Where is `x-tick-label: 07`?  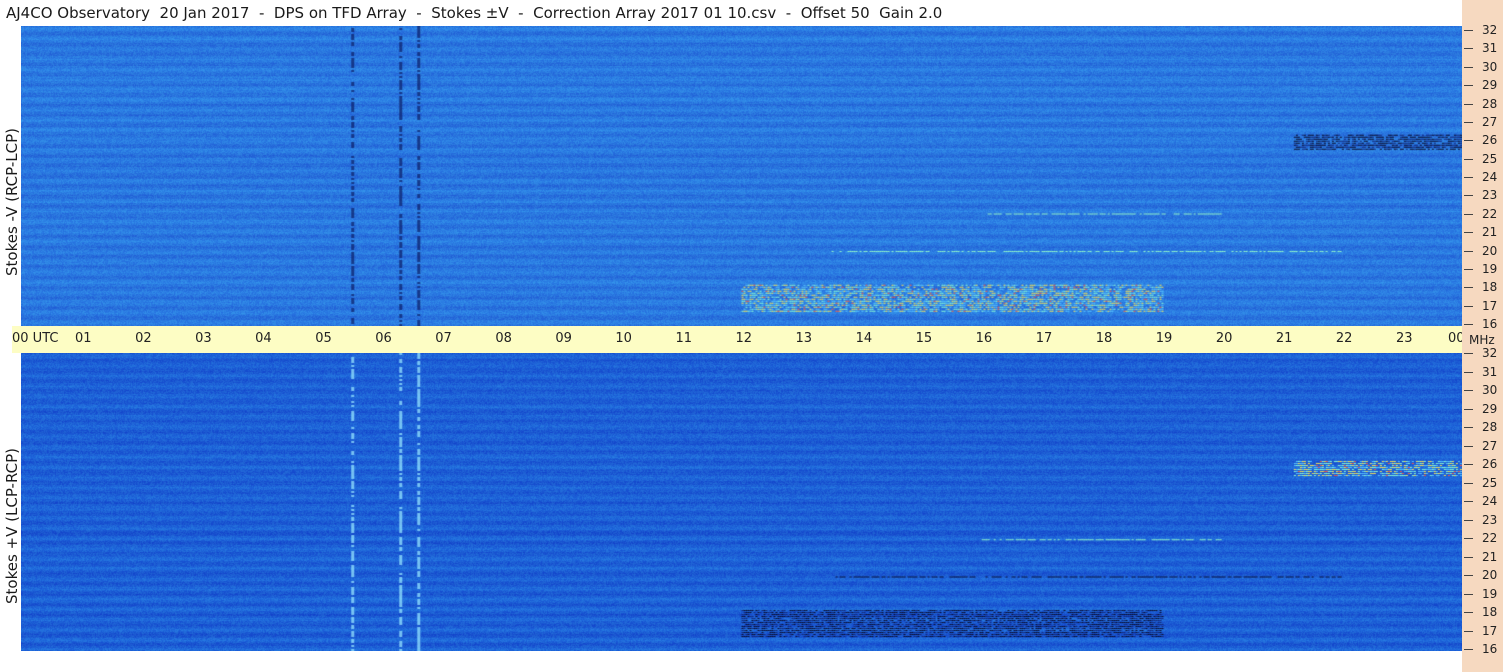 x-tick-label: 07 is located at coordinates (443, 338).